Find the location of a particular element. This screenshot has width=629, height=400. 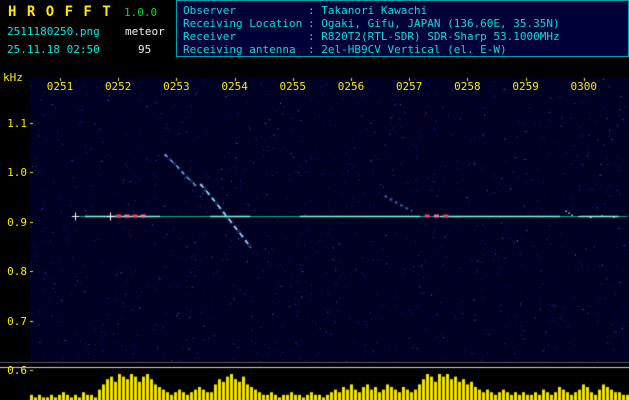

y-axis-tick-label: 0.6 is located at coordinates (17, 371).